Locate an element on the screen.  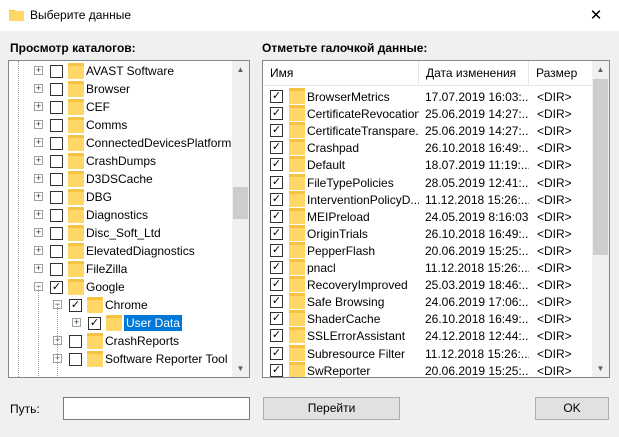
ok-button: OK is located at coordinates (572, 408).